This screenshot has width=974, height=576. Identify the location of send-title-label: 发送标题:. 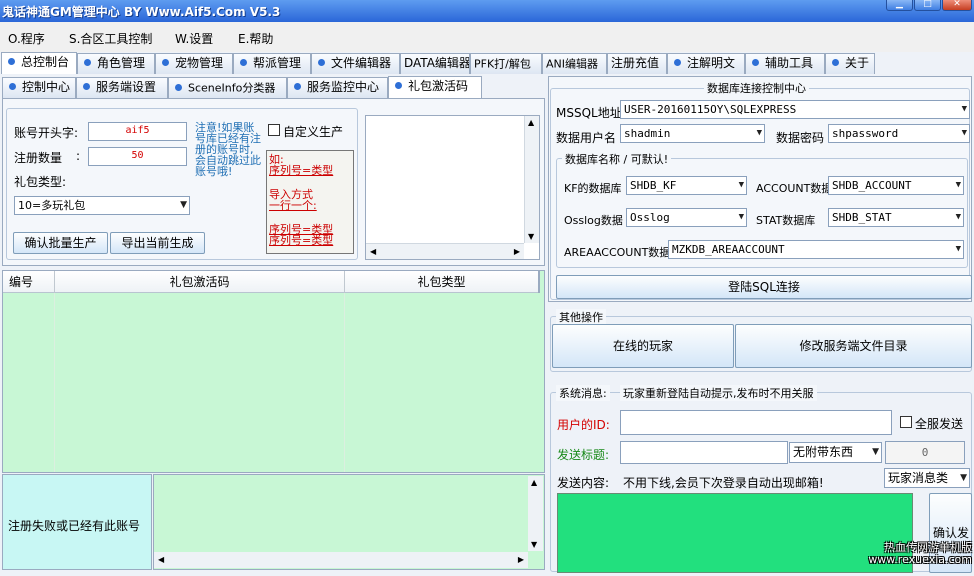
(583, 455).